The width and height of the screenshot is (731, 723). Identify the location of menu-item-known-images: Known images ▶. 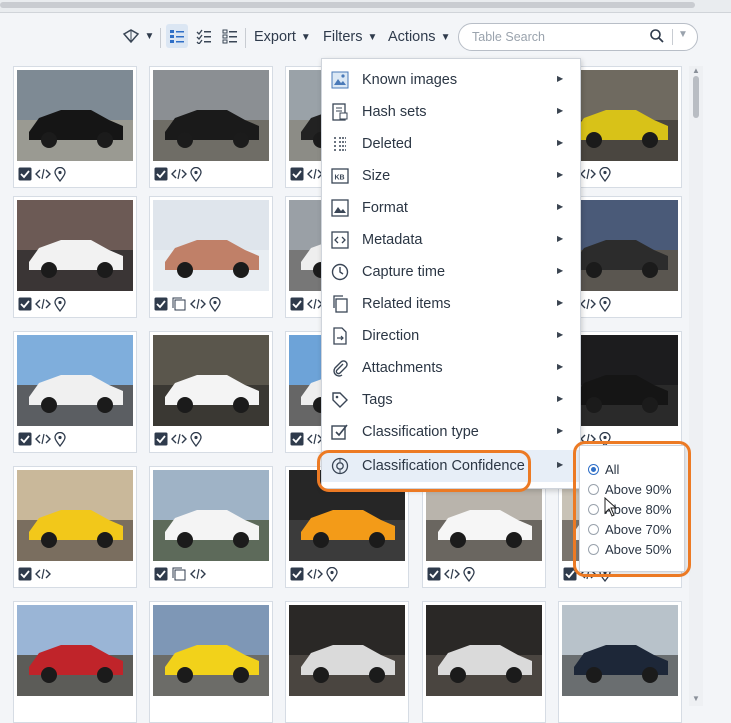
(451, 80).